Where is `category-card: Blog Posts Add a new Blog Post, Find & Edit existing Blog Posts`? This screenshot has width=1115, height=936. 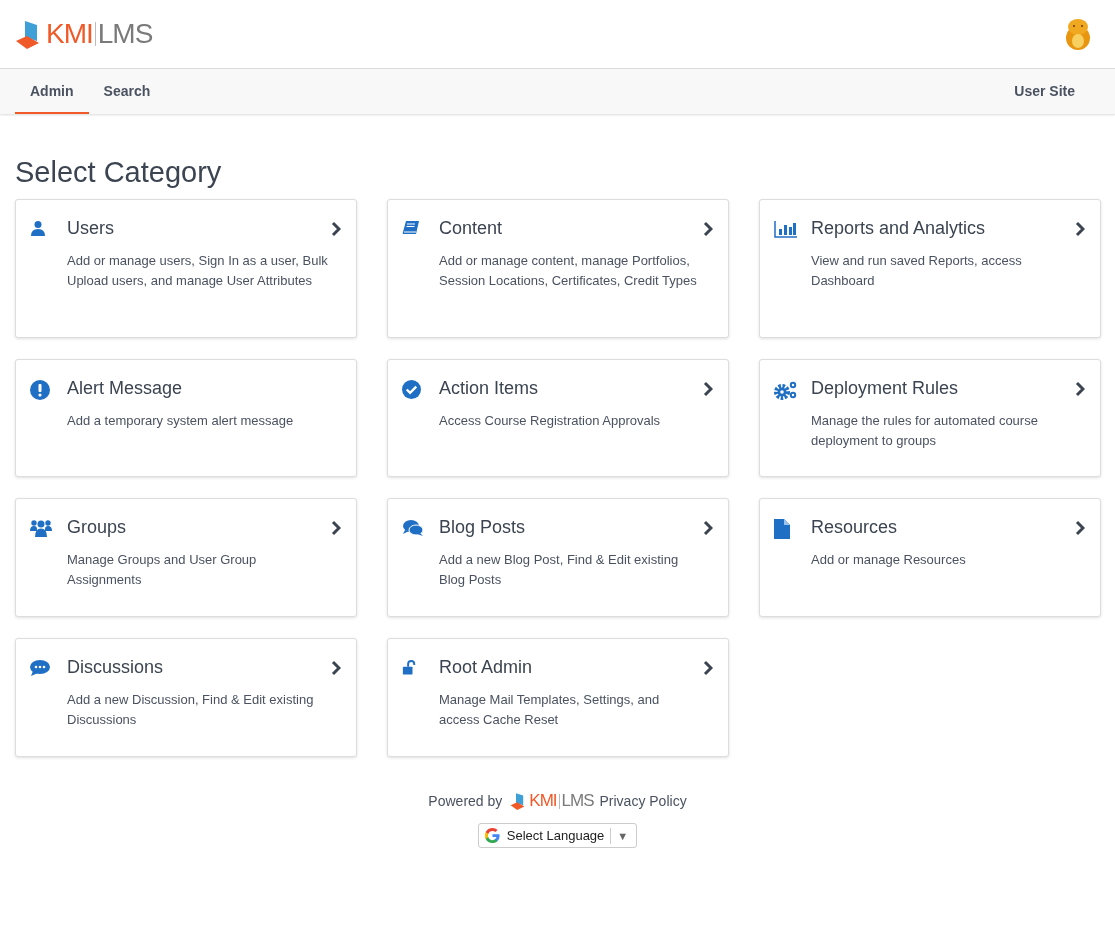 category-card: Blog Posts Add a new Blog Post, Find & Edit existing Blog Posts is located at coordinates (558, 557).